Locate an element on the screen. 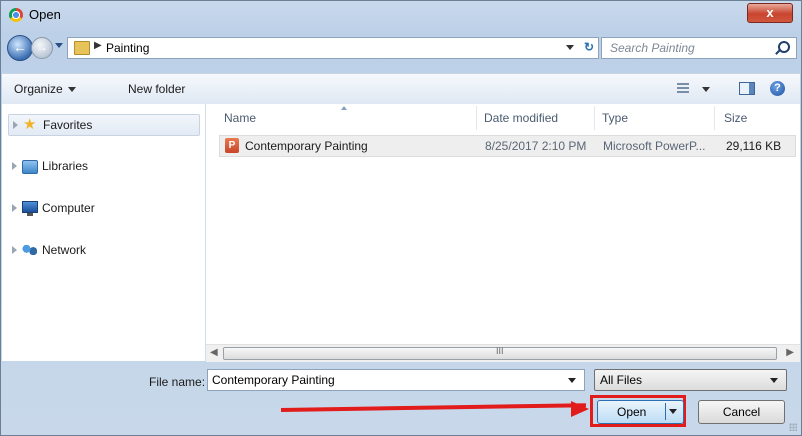  column-header-date-modified: Date modified is located at coordinates (521, 118).